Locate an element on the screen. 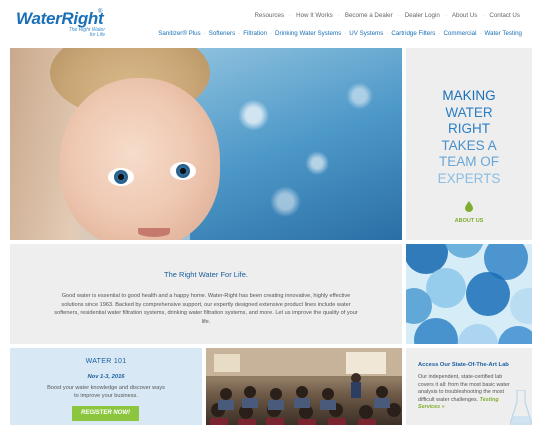 The width and height of the screenshot is (539, 425). tagline-line: MAKING is located at coordinates (469, 95).